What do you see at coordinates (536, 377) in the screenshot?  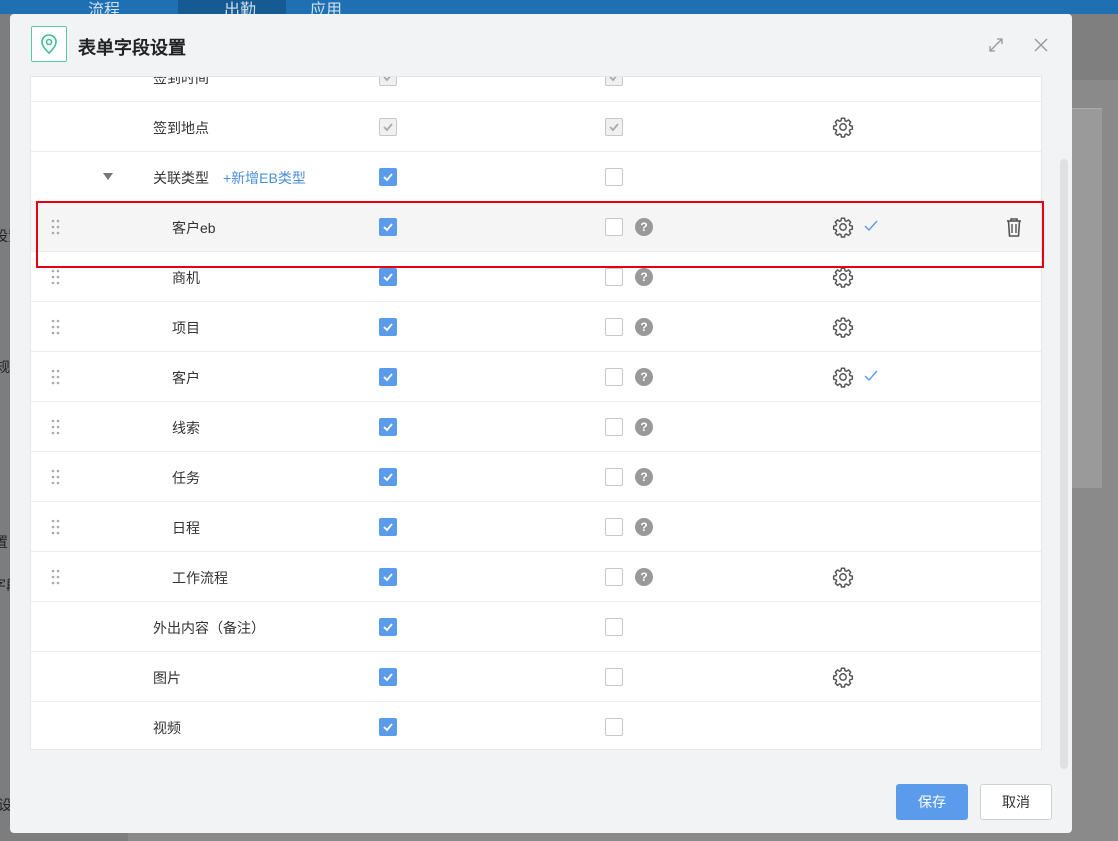 I see `table-row: 客户?` at bounding box center [536, 377].